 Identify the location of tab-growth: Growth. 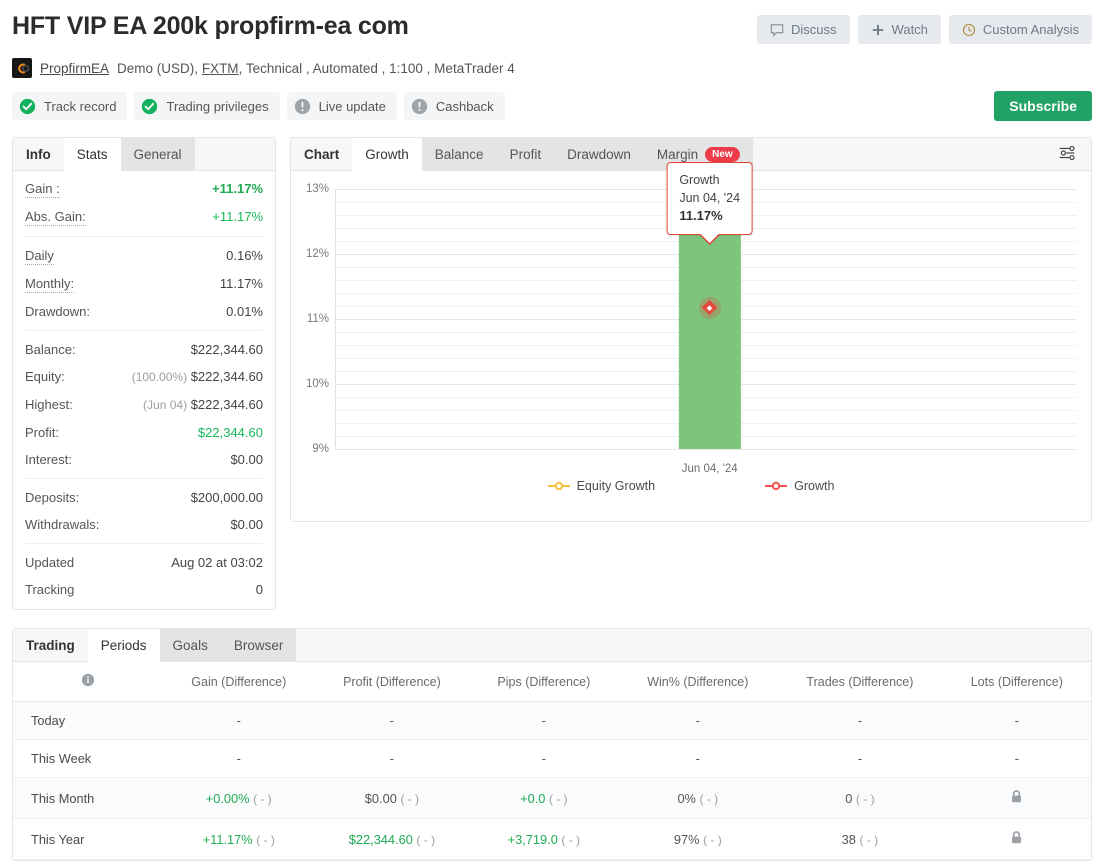
(387, 154).